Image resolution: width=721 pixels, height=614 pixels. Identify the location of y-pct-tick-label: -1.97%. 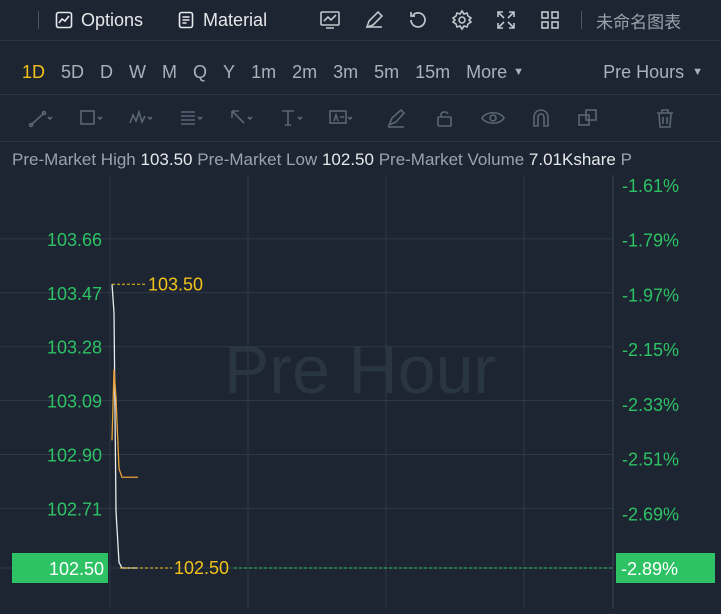
(650, 295).